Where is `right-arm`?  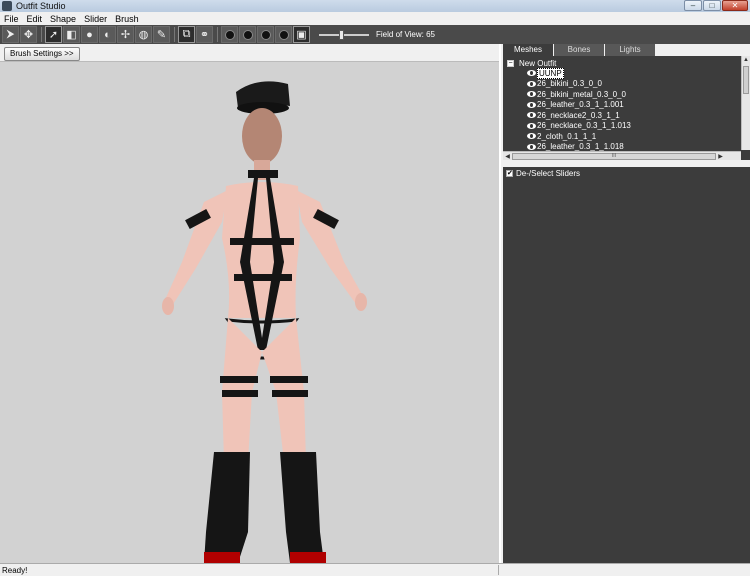 right-arm is located at coordinates (330, 247).